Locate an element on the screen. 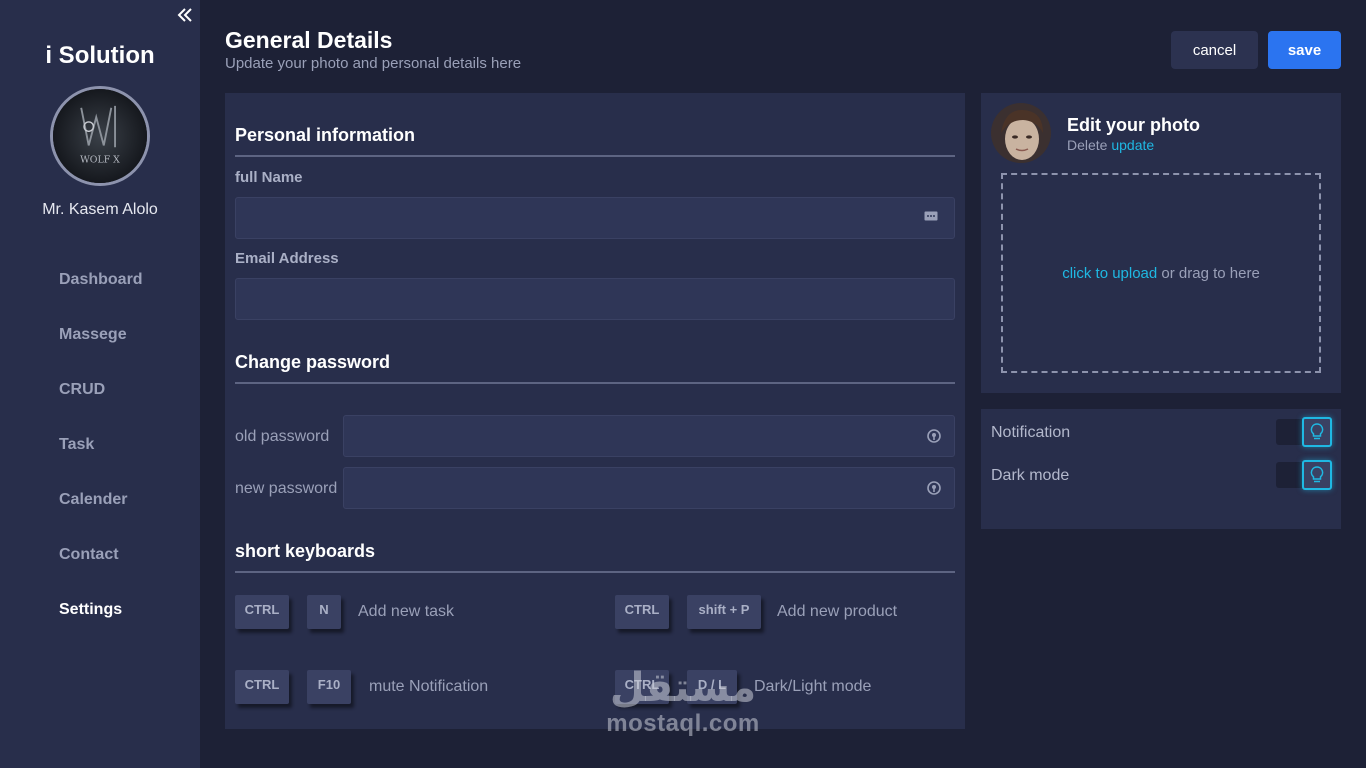 This screenshot has width=1366, height=768. user-name: Mr. Kasem Alolo is located at coordinates (100, 209).